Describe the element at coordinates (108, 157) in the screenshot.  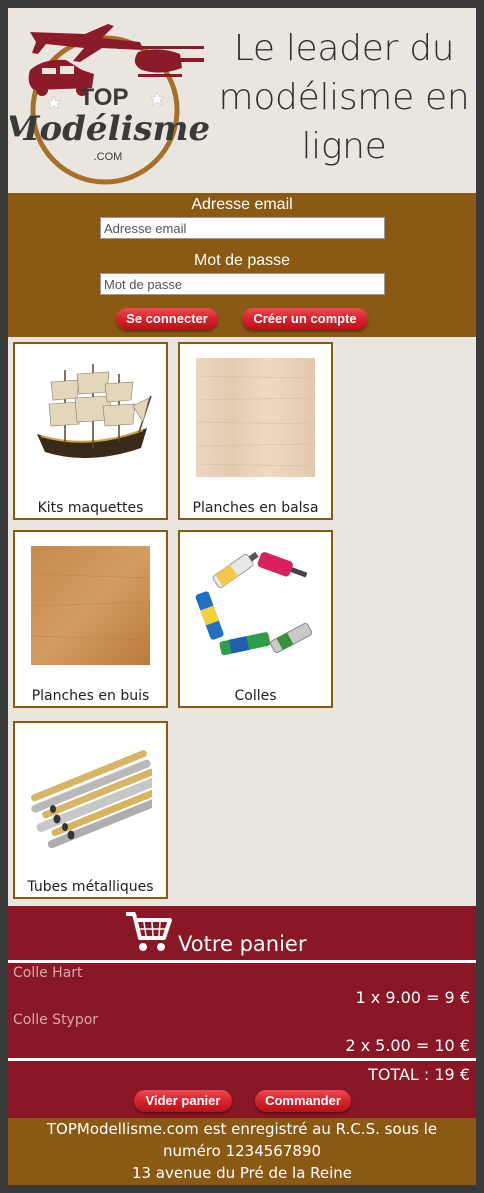
I see `svg-text: .COM` at that location.